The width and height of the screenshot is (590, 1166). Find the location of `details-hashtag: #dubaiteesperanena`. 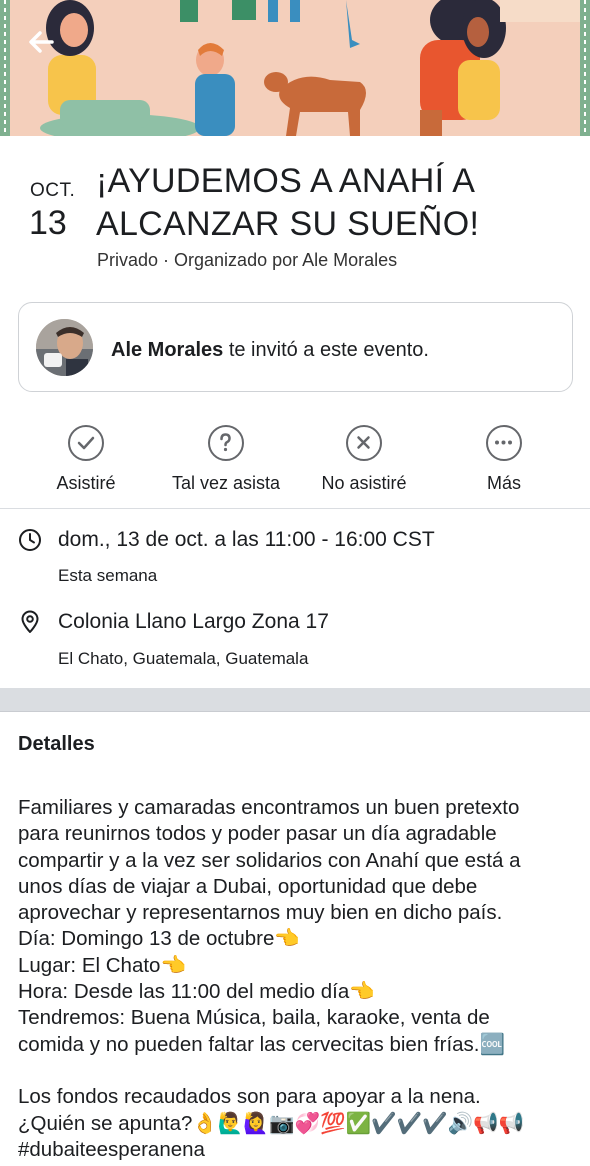

details-hashtag: #dubaiteesperanena is located at coordinates (298, 1150).